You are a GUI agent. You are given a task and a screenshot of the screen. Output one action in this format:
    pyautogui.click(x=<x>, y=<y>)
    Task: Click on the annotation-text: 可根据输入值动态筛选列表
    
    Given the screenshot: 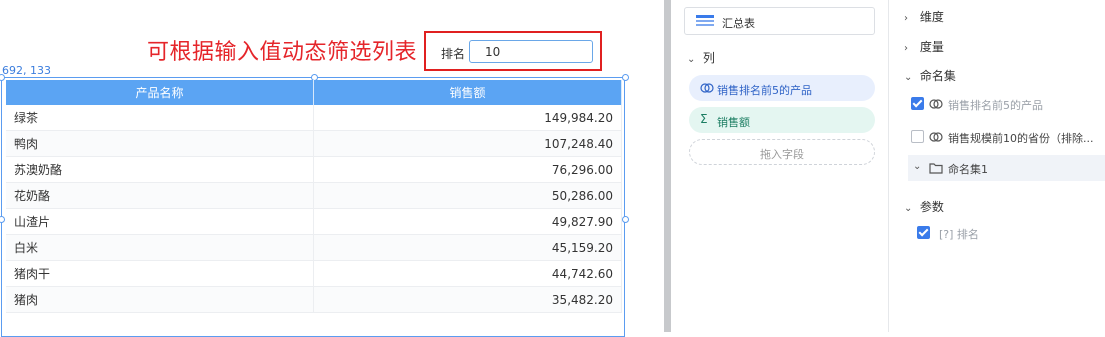 What is the action you would take?
    pyautogui.click(x=282, y=52)
    